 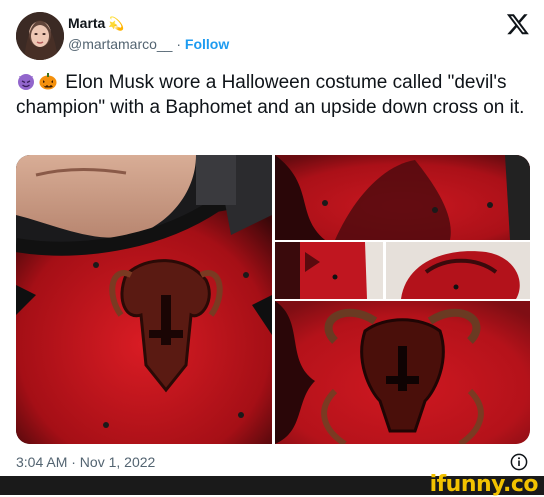 I want to click on ifunny-watermark: ifunny.co, so click(x=484, y=484).